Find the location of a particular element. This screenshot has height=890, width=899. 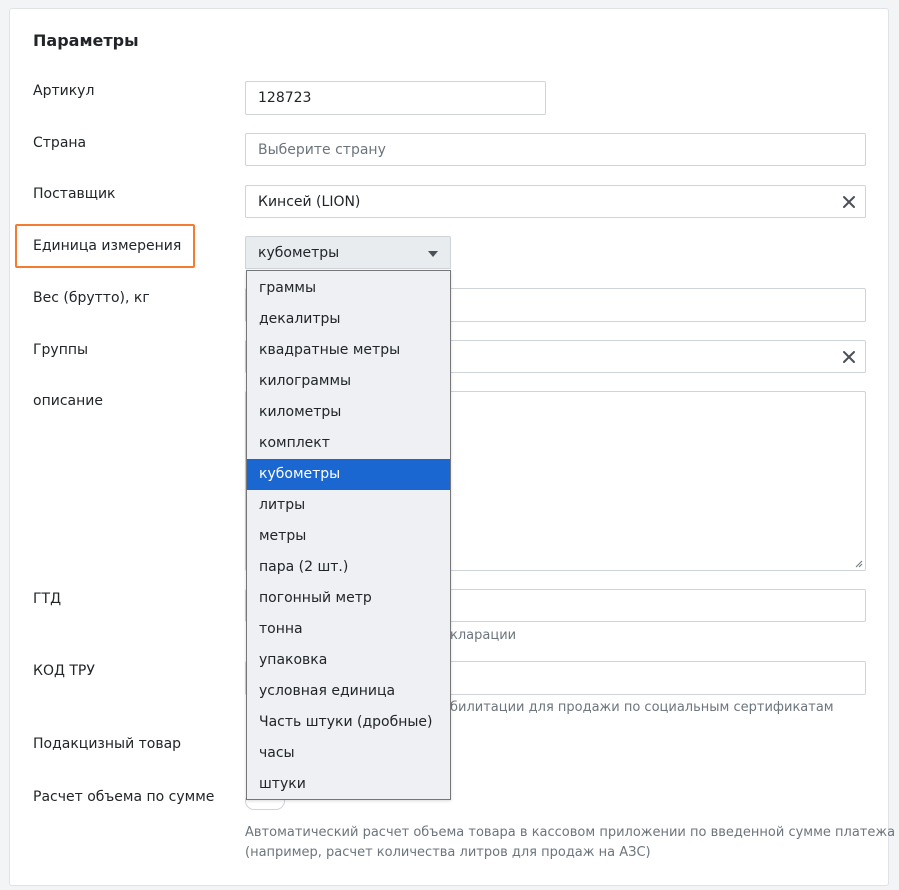

unit-option: метры is located at coordinates (348, 536).